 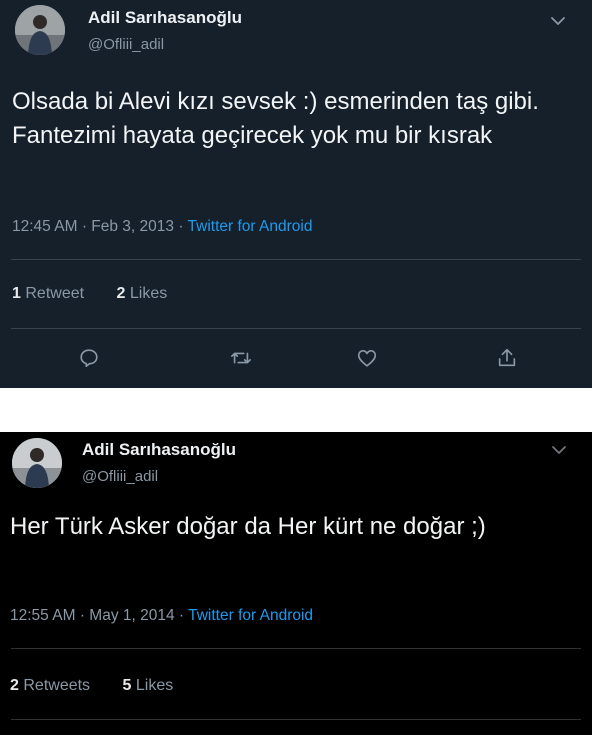 I want to click on likes-stat: 5 Likes, so click(x=148, y=685).